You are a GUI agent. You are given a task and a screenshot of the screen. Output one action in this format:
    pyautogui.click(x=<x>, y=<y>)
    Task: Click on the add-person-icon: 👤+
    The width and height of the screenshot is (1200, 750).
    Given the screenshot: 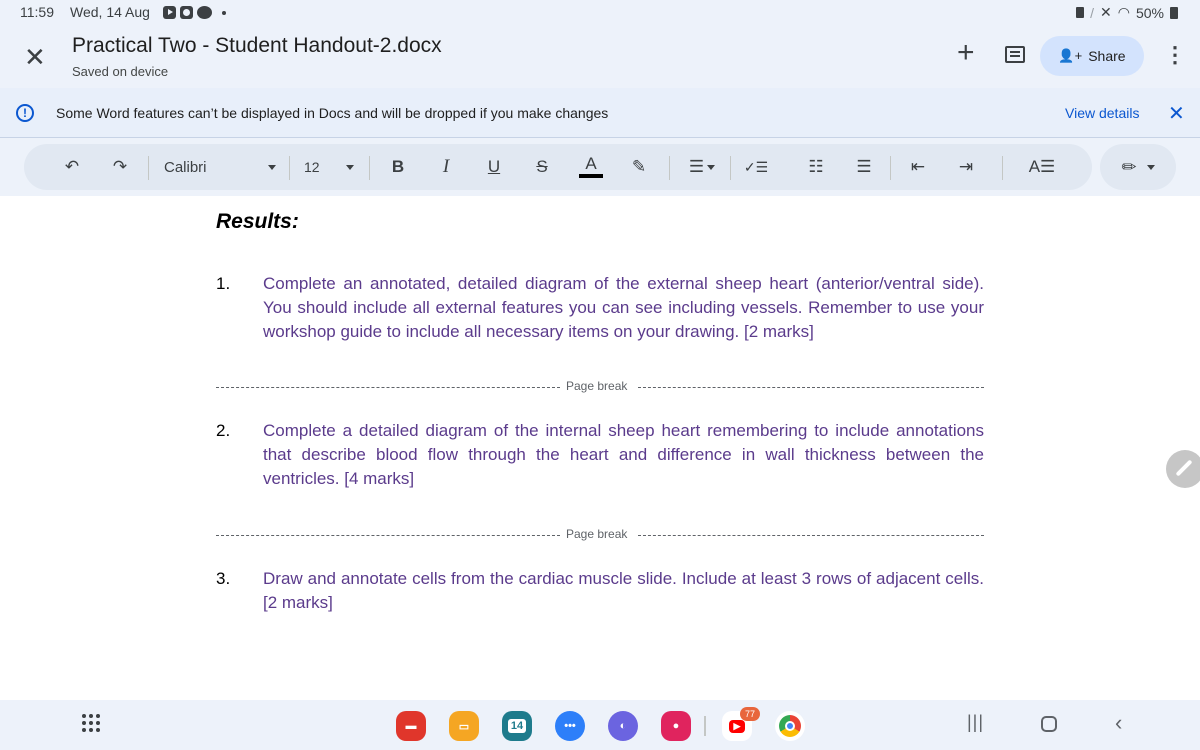 What is the action you would take?
    pyautogui.click(x=1070, y=55)
    